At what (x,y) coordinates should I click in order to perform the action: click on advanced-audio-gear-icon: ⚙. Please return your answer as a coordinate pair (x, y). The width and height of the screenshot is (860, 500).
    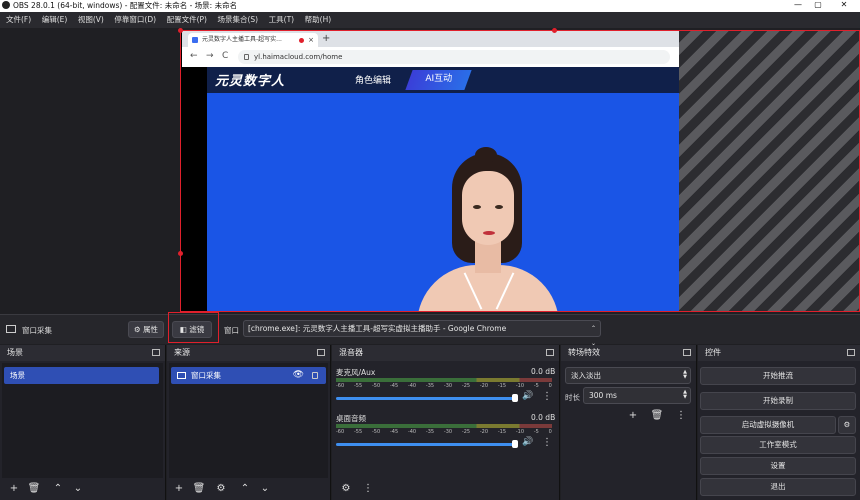
    Looking at the image, I should click on (346, 489).